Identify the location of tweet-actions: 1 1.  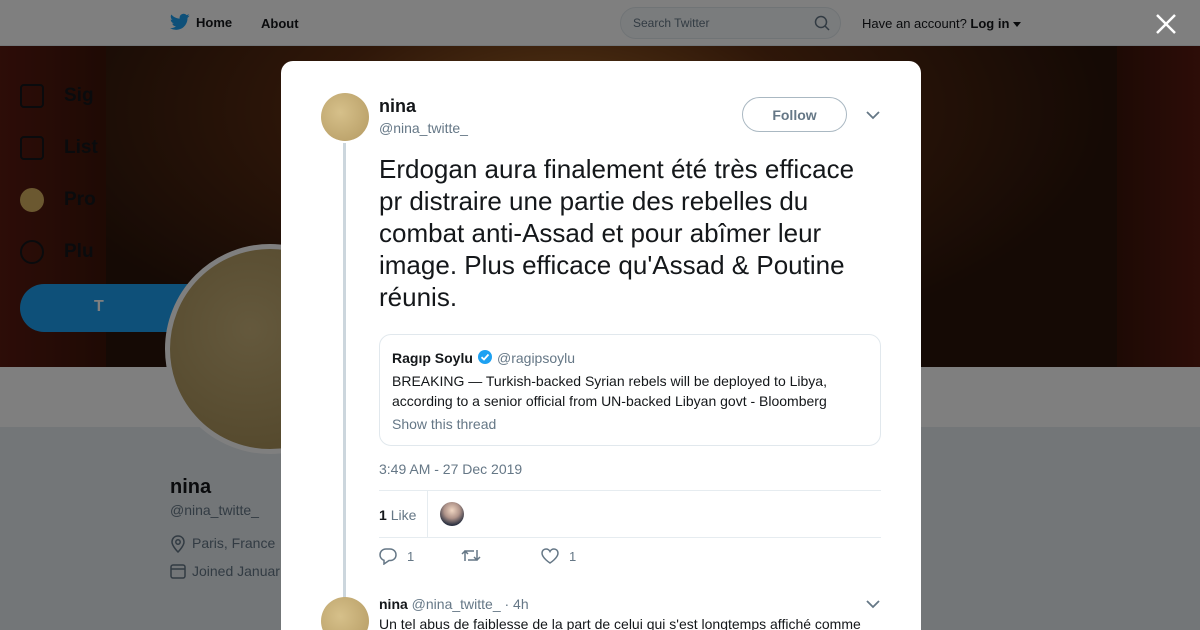
(579, 558).